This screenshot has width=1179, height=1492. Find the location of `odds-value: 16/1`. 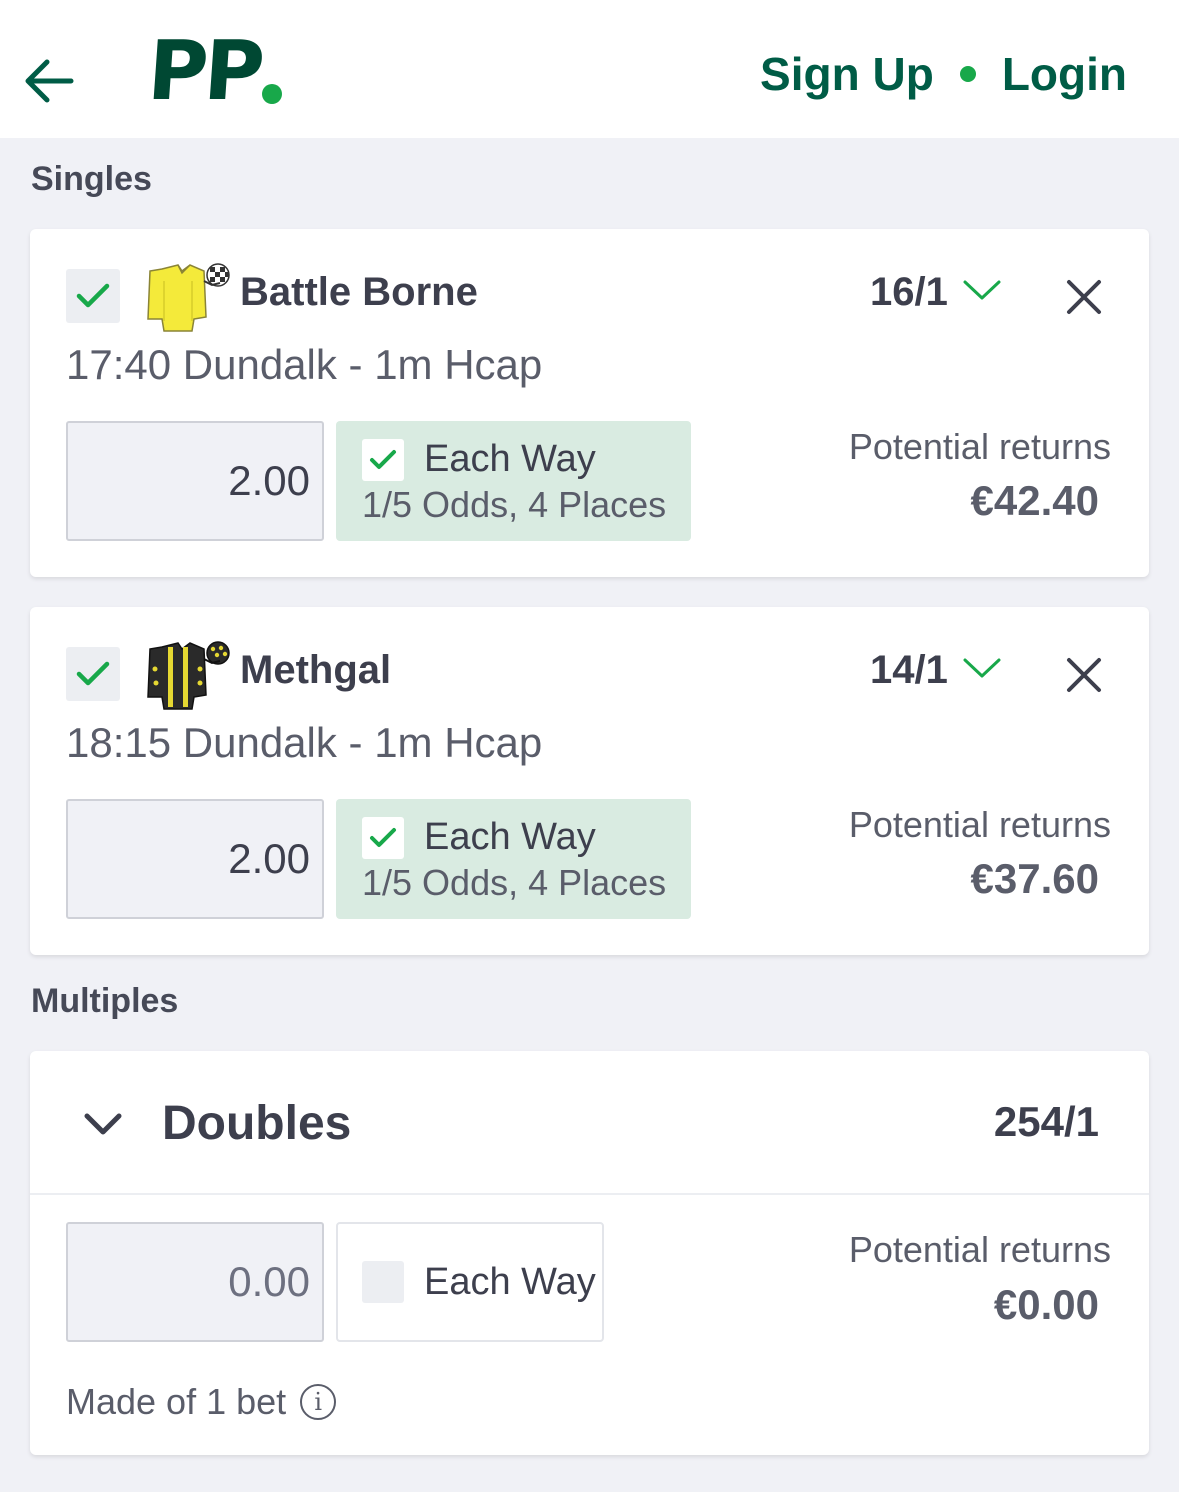

odds-value: 16/1 is located at coordinates (909, 292).